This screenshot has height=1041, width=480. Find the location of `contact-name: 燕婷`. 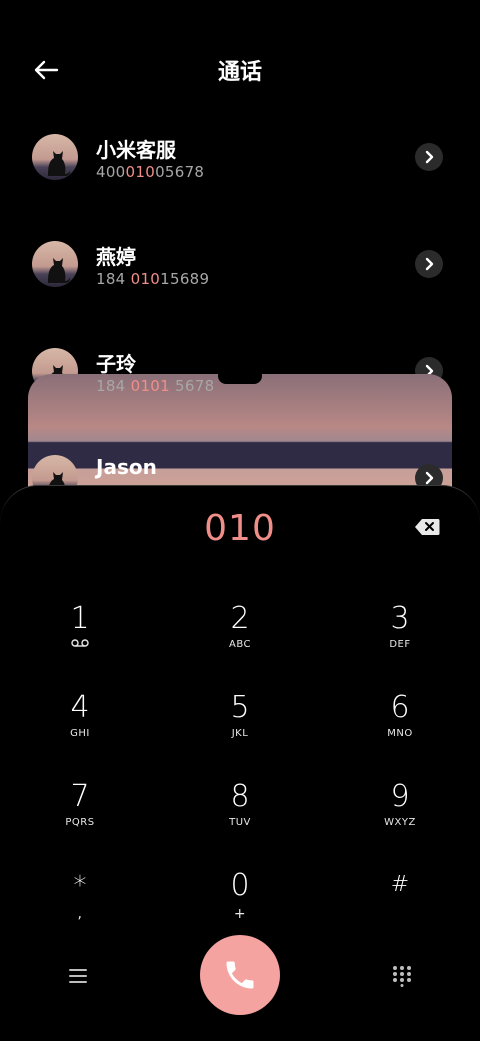

contact-name: 燕婷 is located at coordinates (116, 257).